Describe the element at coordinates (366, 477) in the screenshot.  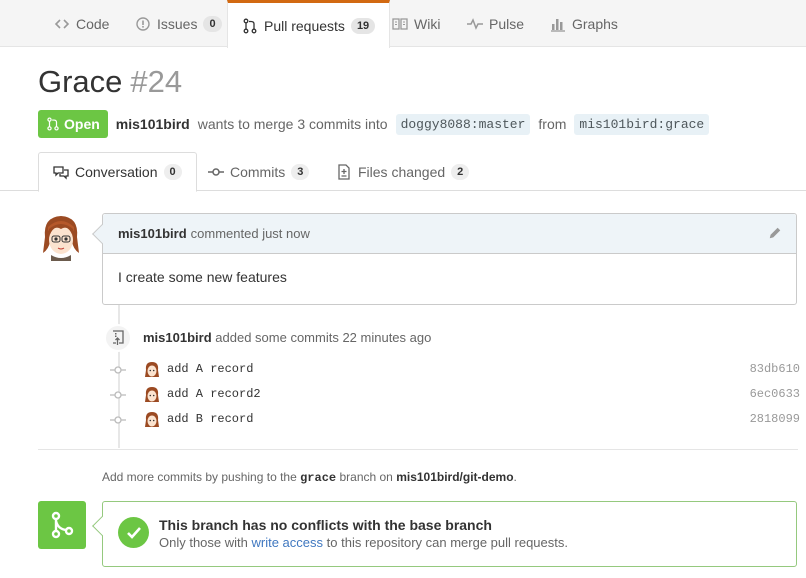
I see `hint-middle: branch on` at that location.